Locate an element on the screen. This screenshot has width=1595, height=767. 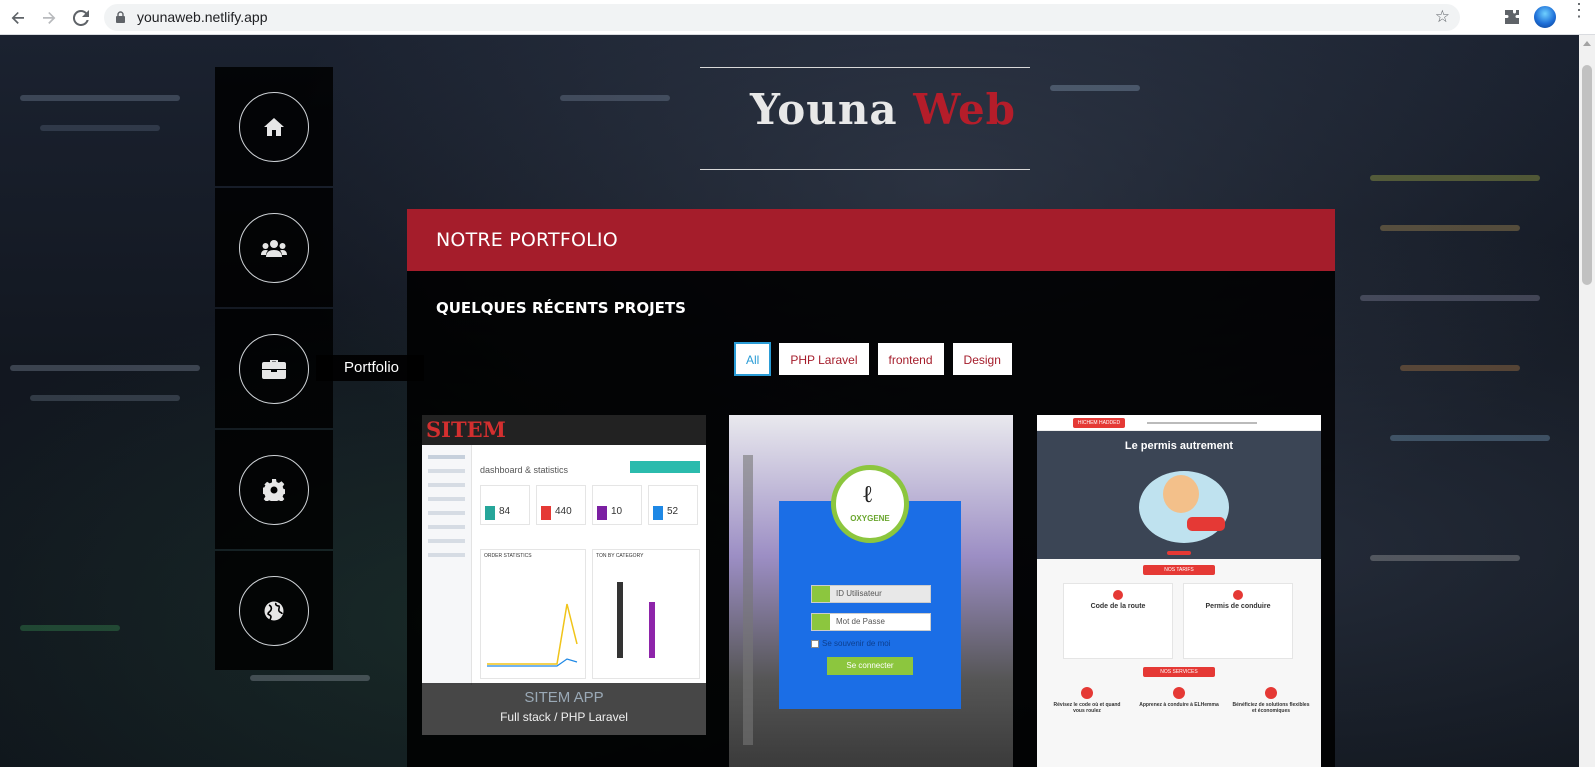
stat-card: 440 is located at coordinates (561, 505).